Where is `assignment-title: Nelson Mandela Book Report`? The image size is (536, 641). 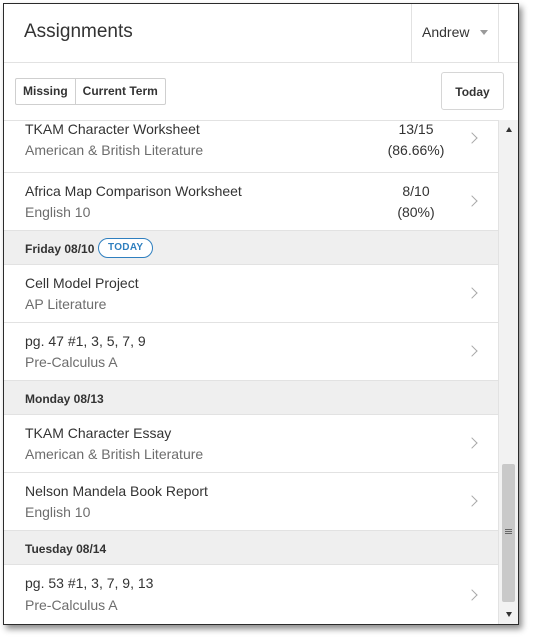
assignment-title: Nelson Mandela Book Report is located at coordinates (116, 491).